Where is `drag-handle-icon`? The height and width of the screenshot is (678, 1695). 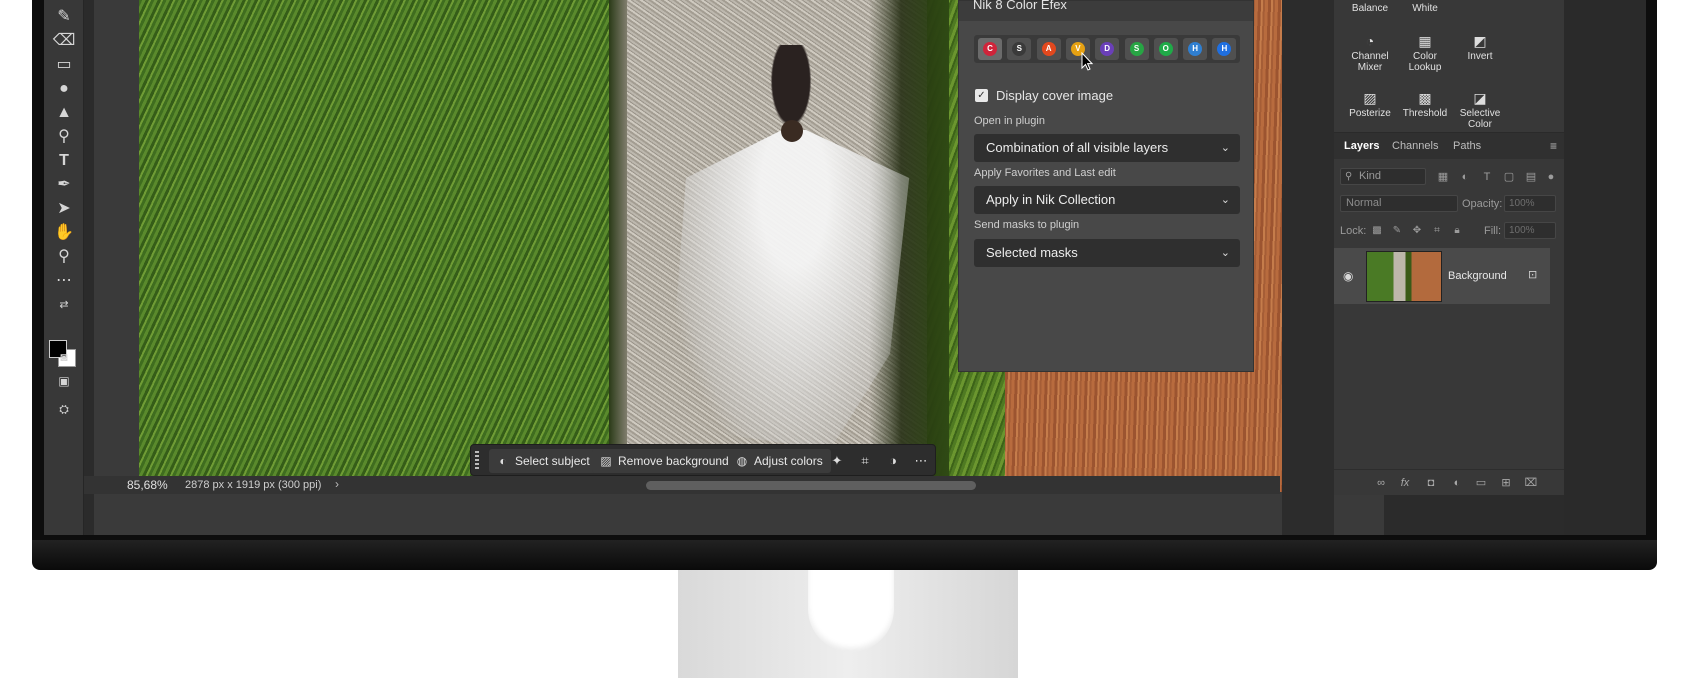
drag-handle-icon is located at coordinates (477, 461).